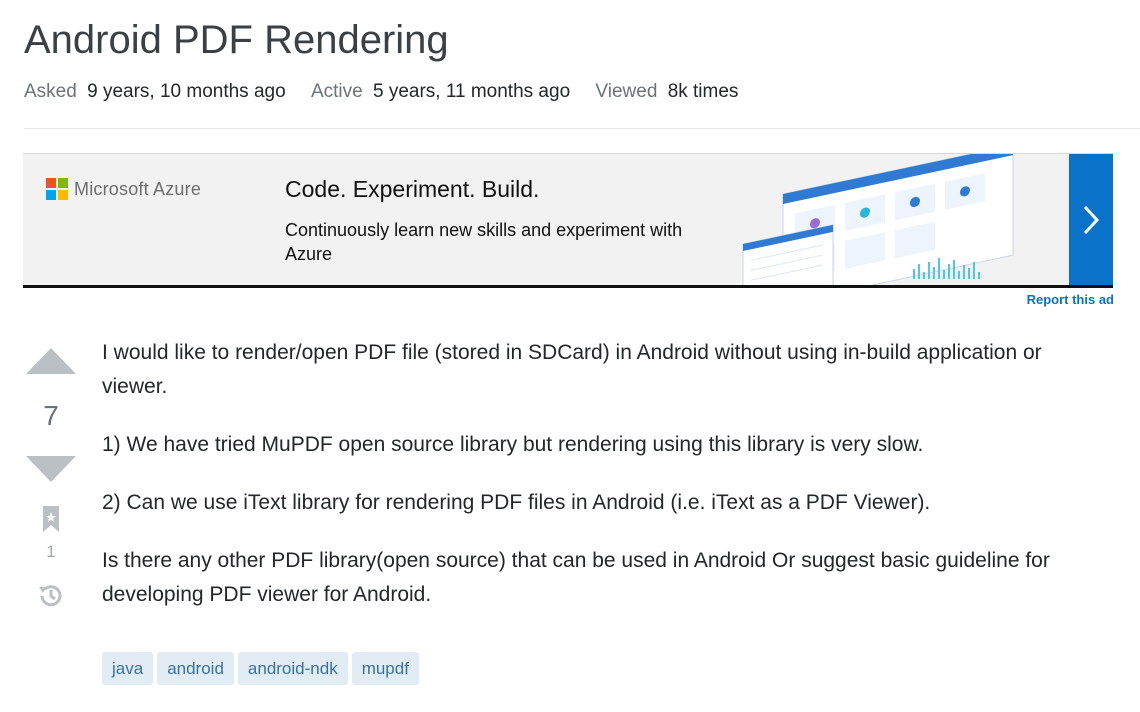  I want to click on question-title: Android PDF Rendering, so click(236, 40).